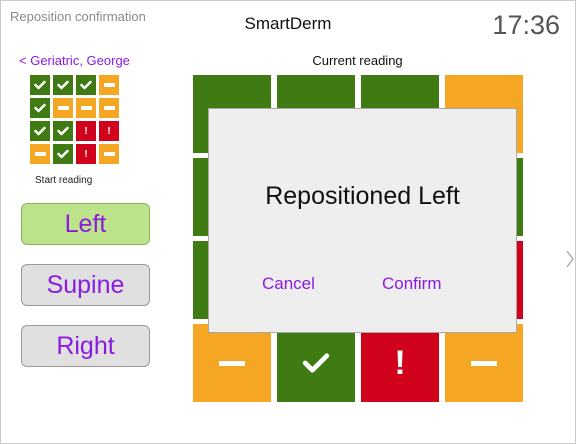 Image resolution: width=576 pixels, height=444 pixels. Describe the element at coordinates (85, 224) in the screenshot. I see `left-position-button: Left` at that location.